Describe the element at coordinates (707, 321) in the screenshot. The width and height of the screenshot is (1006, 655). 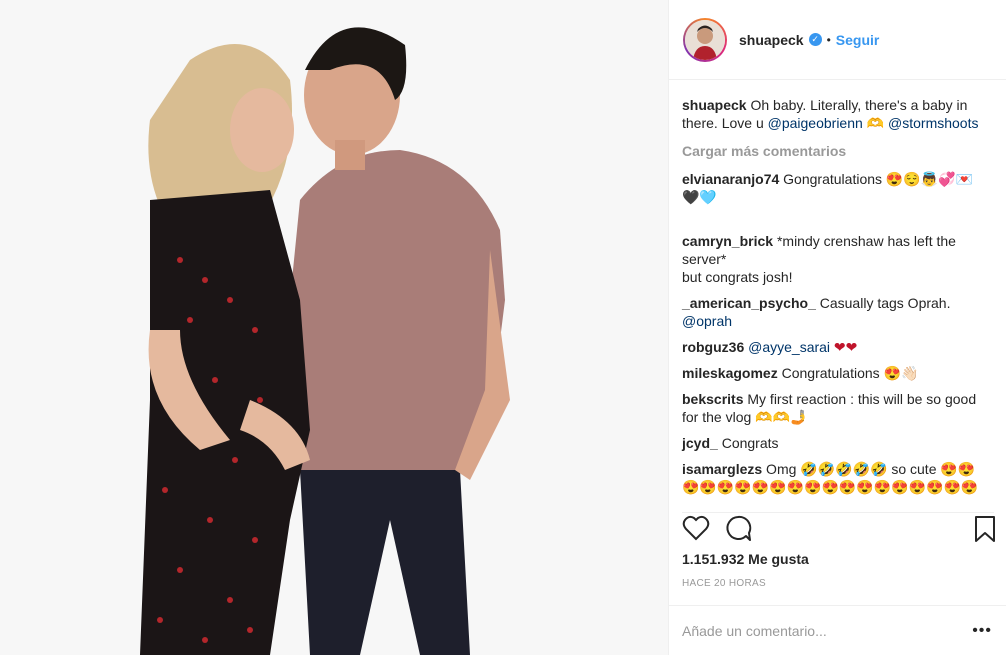
I see `comment-mention: @oprah` at that location.